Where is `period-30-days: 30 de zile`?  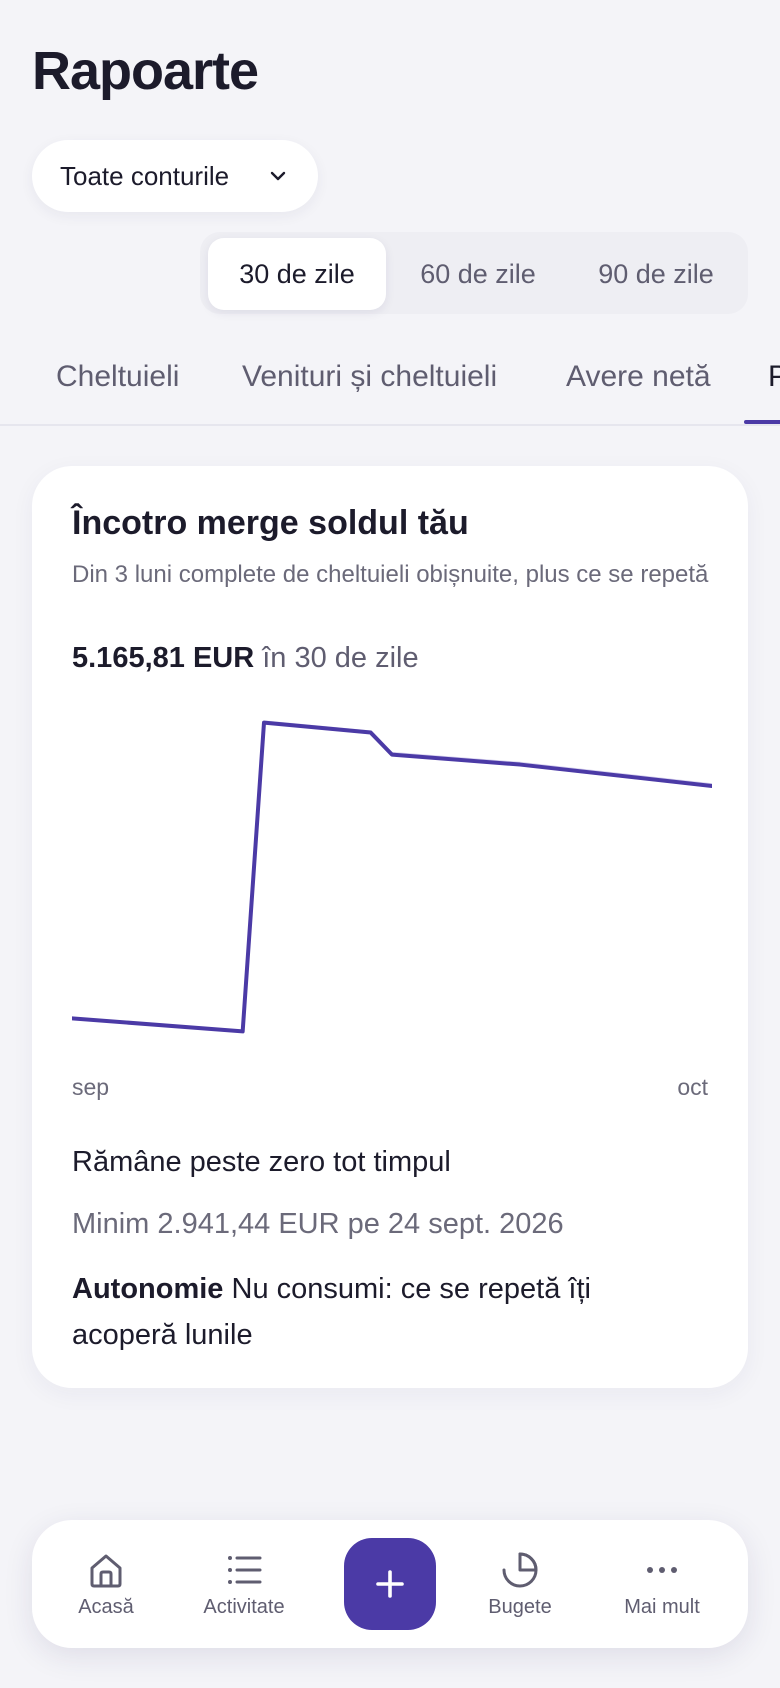
period-30-days: 30 de zile is located at coordinates (297, 274).